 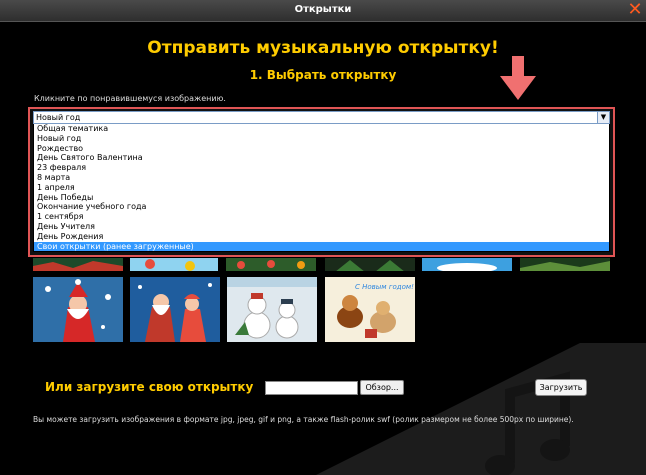 I want to click on window-title: Открытки, so click(x=323, y=9).